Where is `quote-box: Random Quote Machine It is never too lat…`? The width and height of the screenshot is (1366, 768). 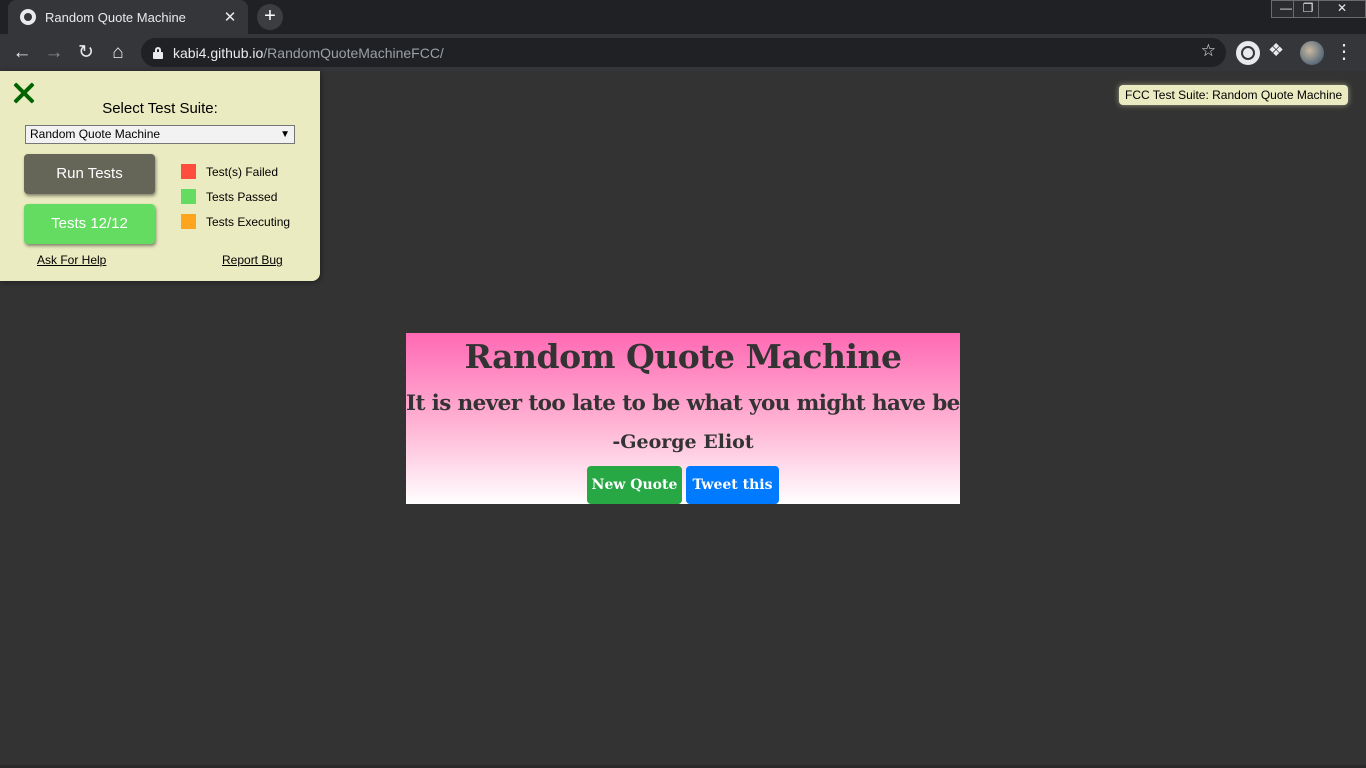 quote-box: Random Quote Machine It is never too lat… is located at coordinates (700, 418).